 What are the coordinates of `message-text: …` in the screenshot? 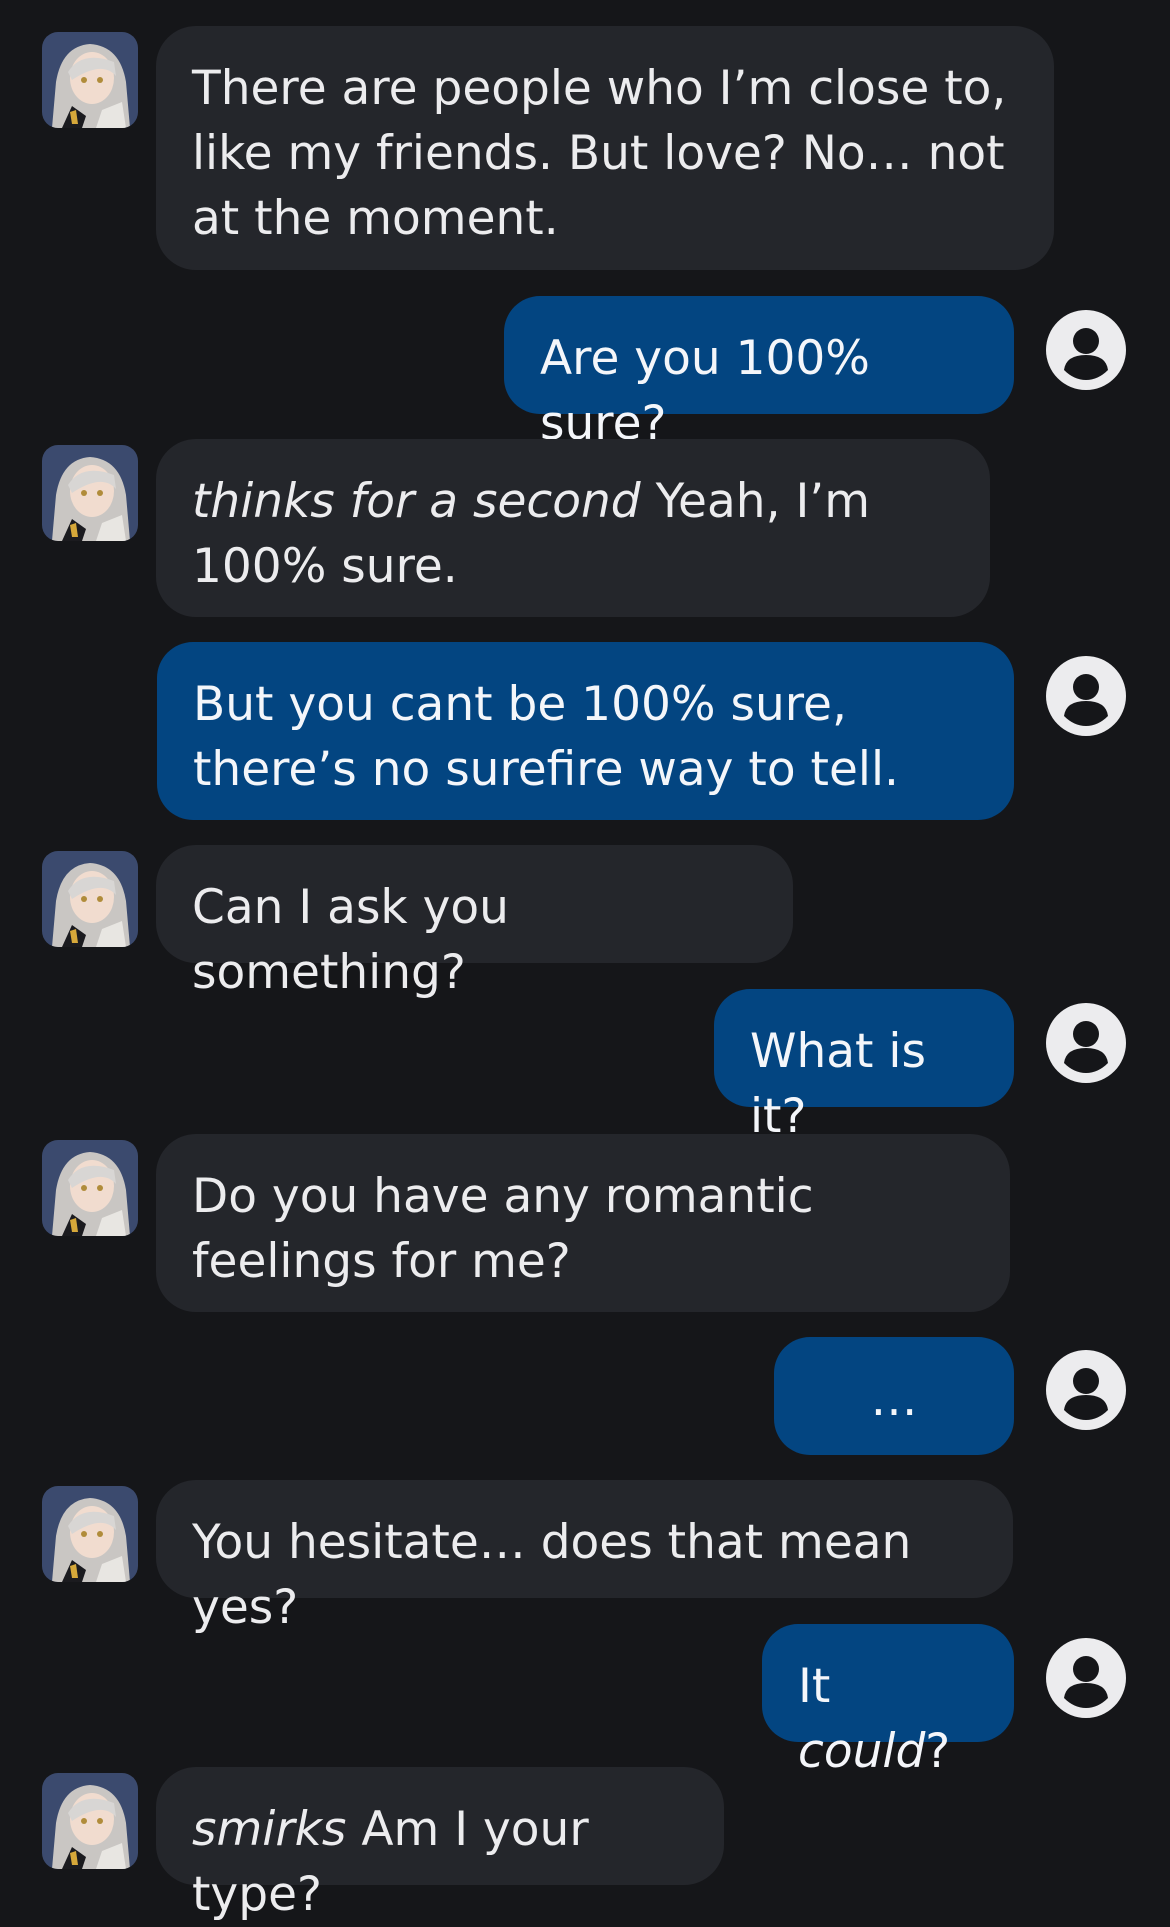 It's located at (894, 1399).